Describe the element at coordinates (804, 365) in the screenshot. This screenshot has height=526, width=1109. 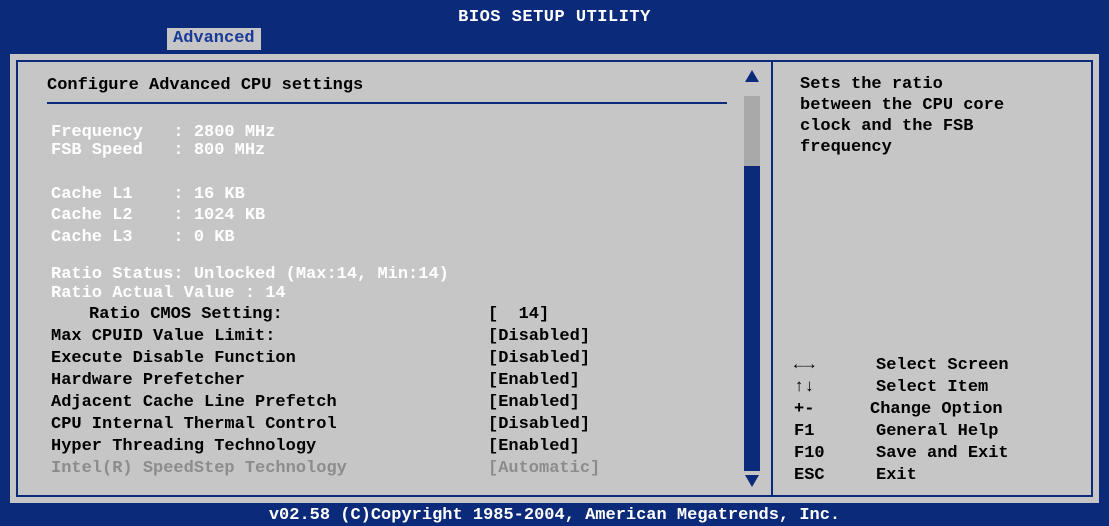
I see `left-right-arrows-icon: ←→` at that location.